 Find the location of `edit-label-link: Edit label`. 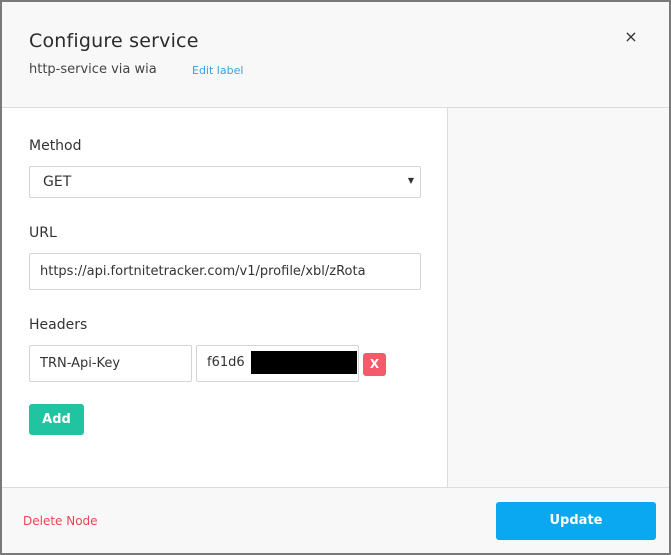

edit-label-link: Edit label is located at coordinates (217, 70).